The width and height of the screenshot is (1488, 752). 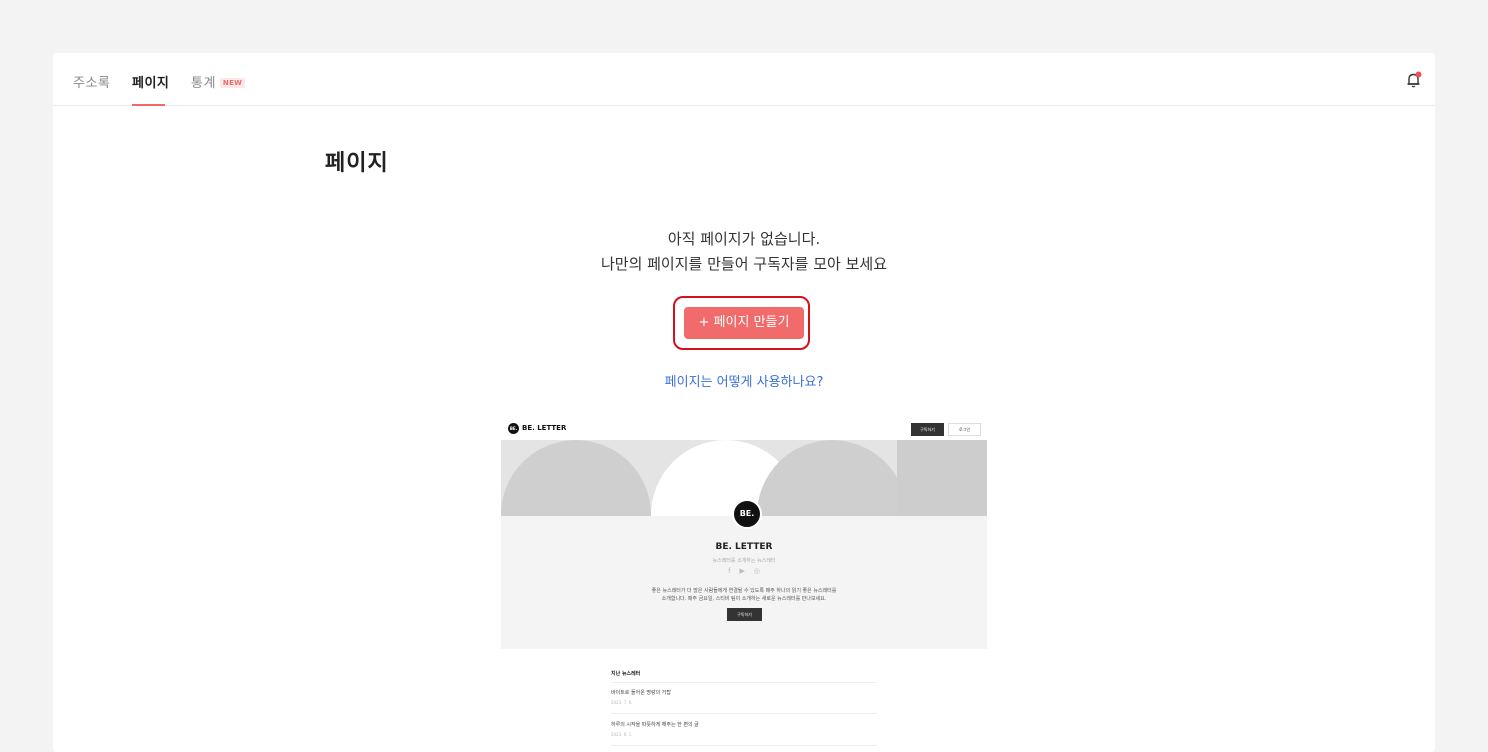 I want to click on tab-statistics-label: 통계, so click(x=203, y=83).